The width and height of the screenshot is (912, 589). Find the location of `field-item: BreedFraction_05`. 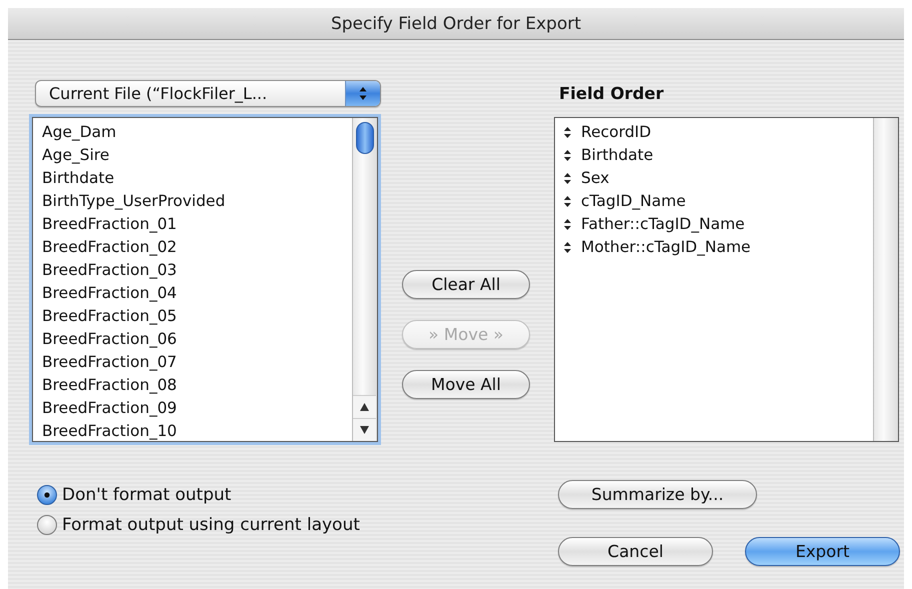

field-item: BreedFraction_05 is located at coordinates (197, 316).